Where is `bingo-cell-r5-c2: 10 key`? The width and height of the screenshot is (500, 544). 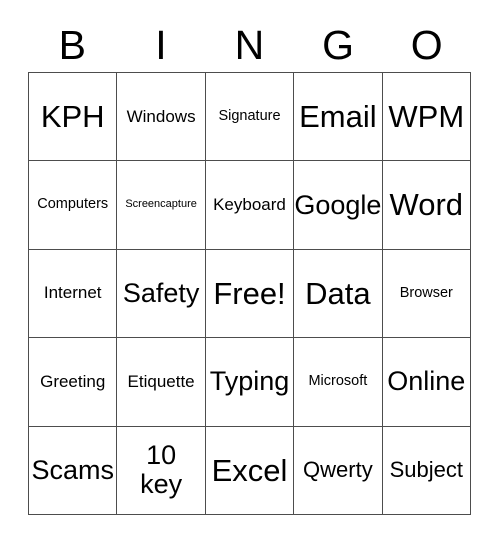 bingo-cell-r5-c2: 10 key is located at coordinates (161, 470).